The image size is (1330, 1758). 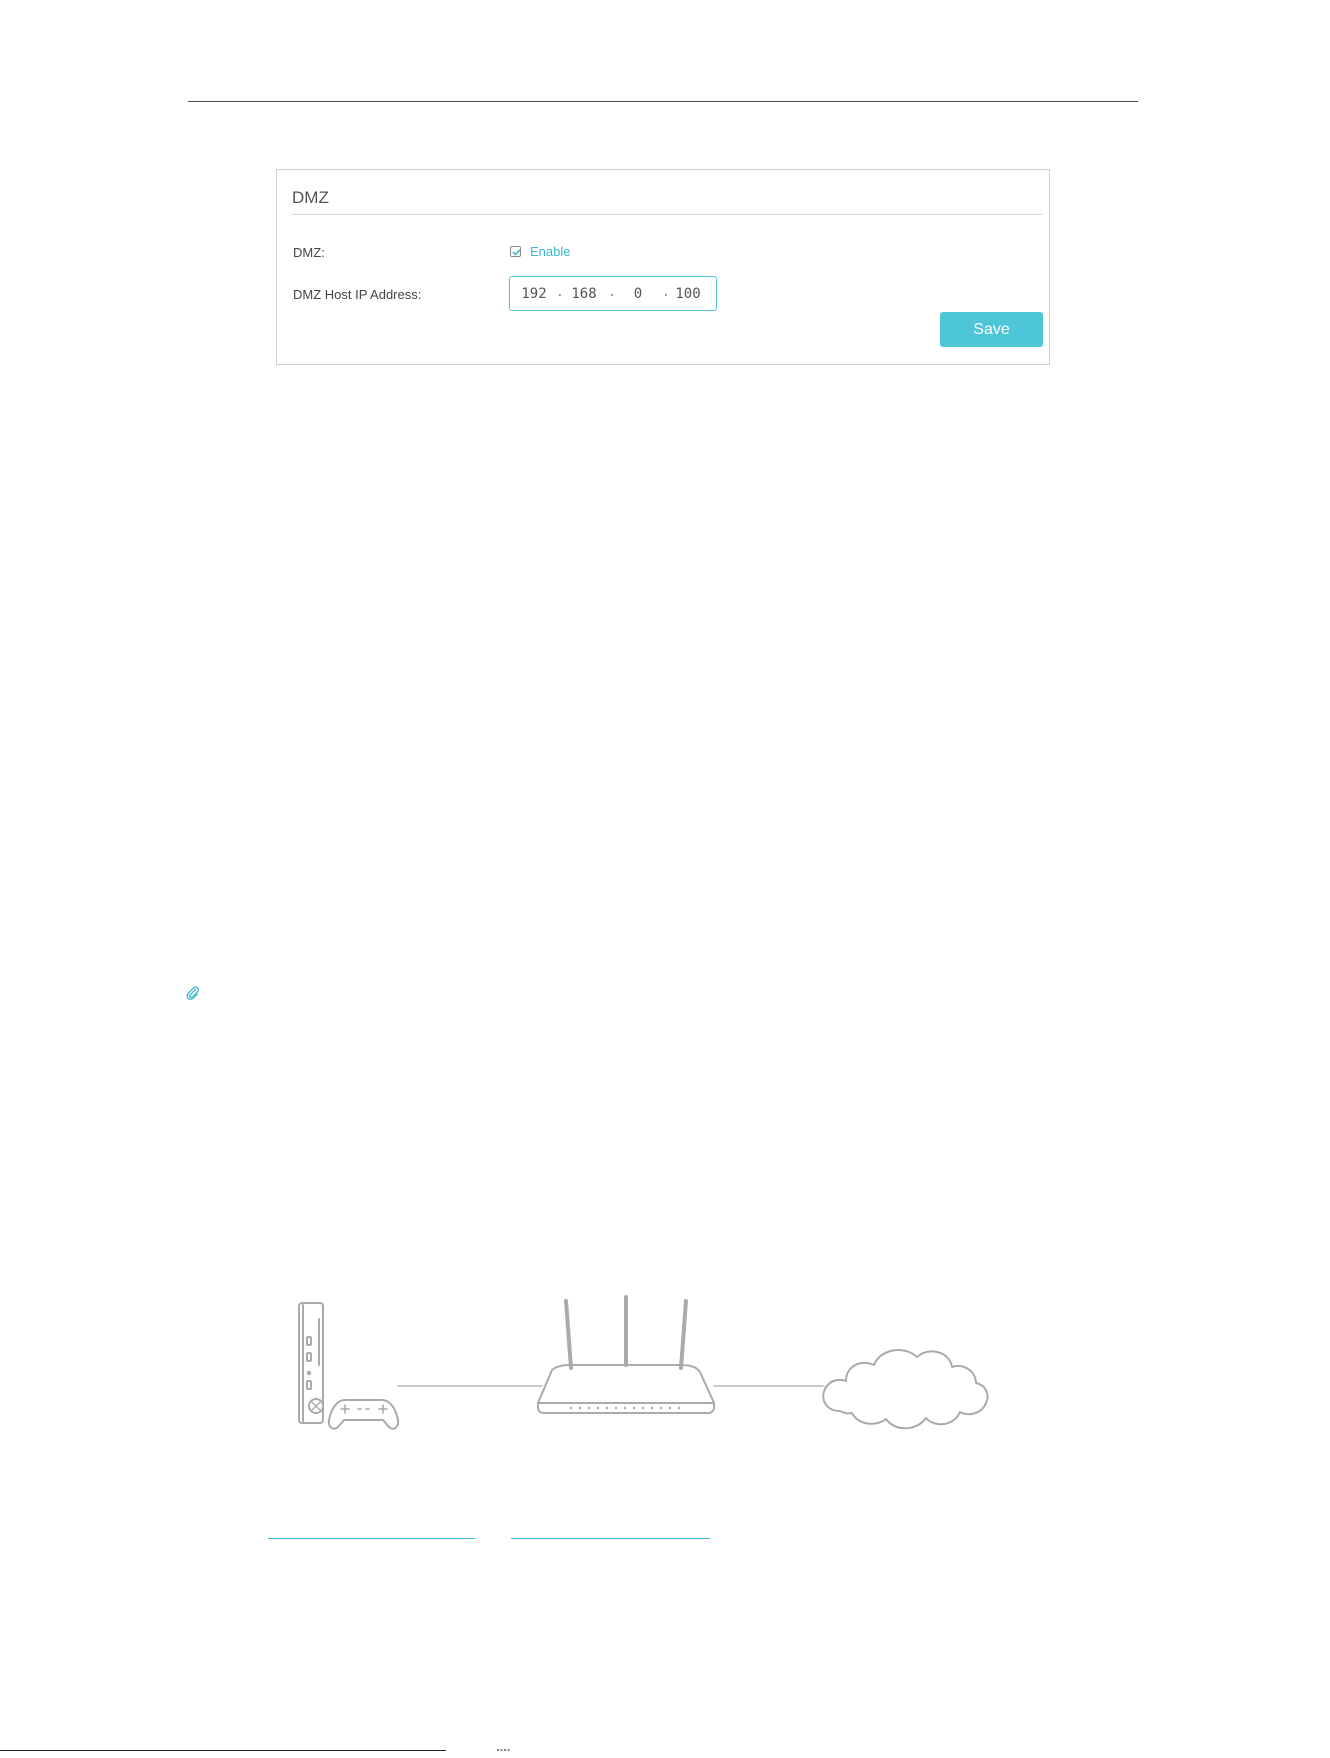 What do you see at coordinates (626, 1354) in the screenshot?
I see `router-icon` at bounding box center [626, 1354].